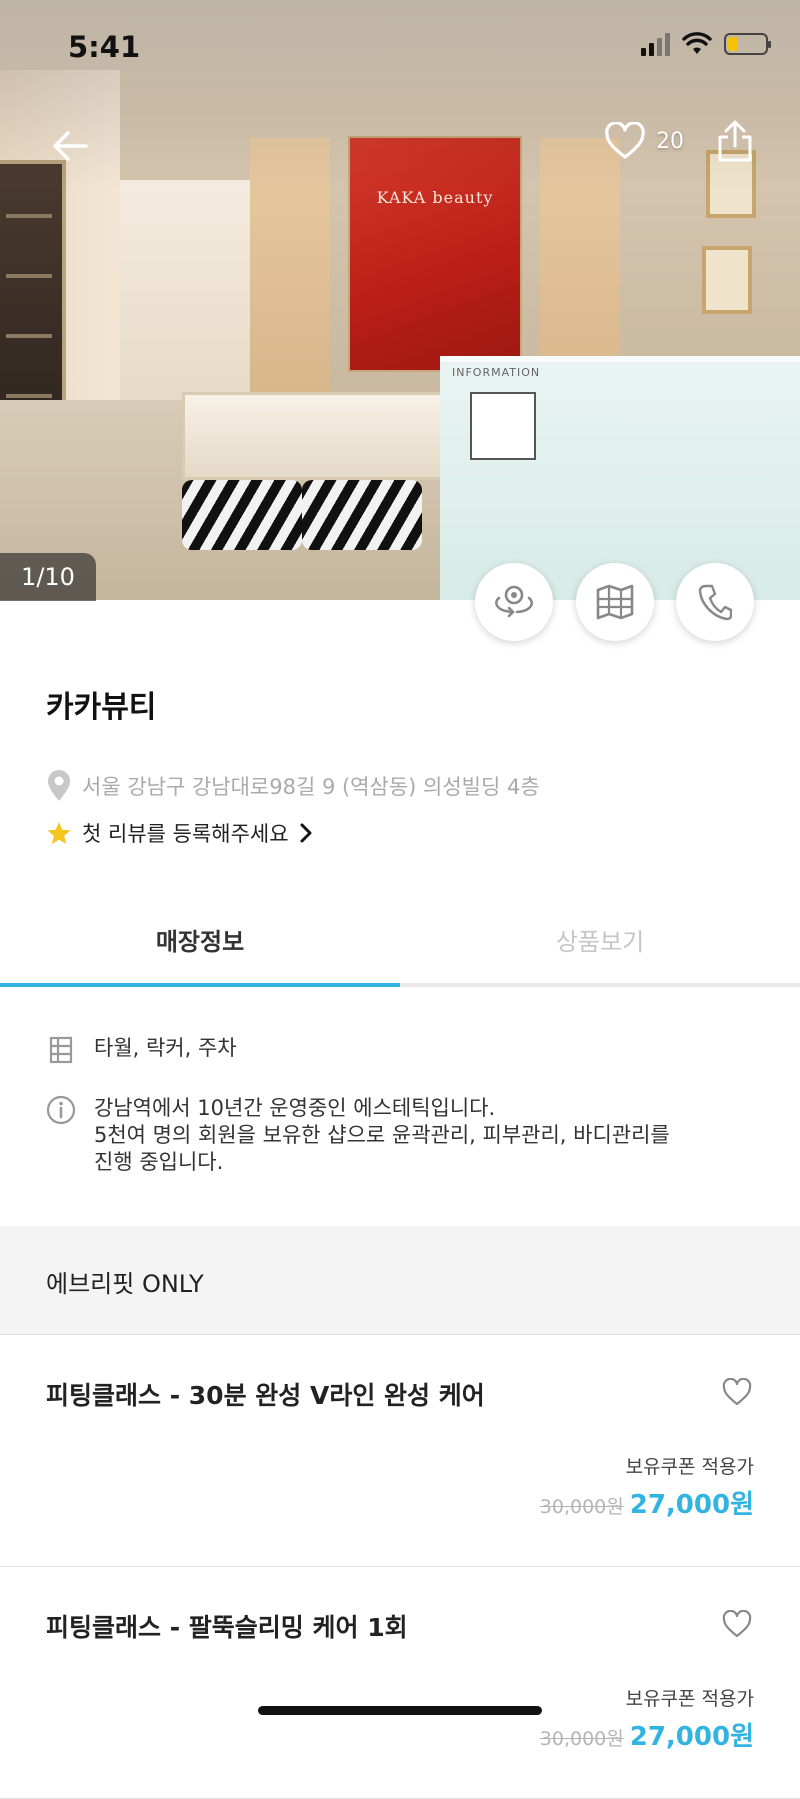 The height and width of the screenshot is (1799, 800). I want to click on amenities-icon, so click(61, 1050).